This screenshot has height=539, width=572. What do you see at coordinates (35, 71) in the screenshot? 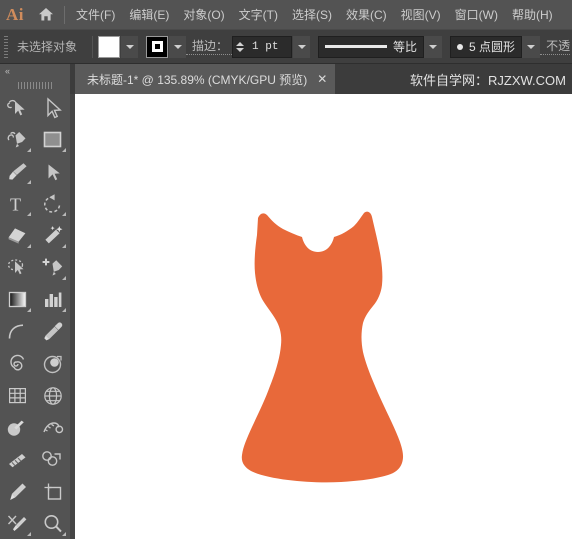
I see `collapse-panel-icon: «` at bounding box center [35, 71].